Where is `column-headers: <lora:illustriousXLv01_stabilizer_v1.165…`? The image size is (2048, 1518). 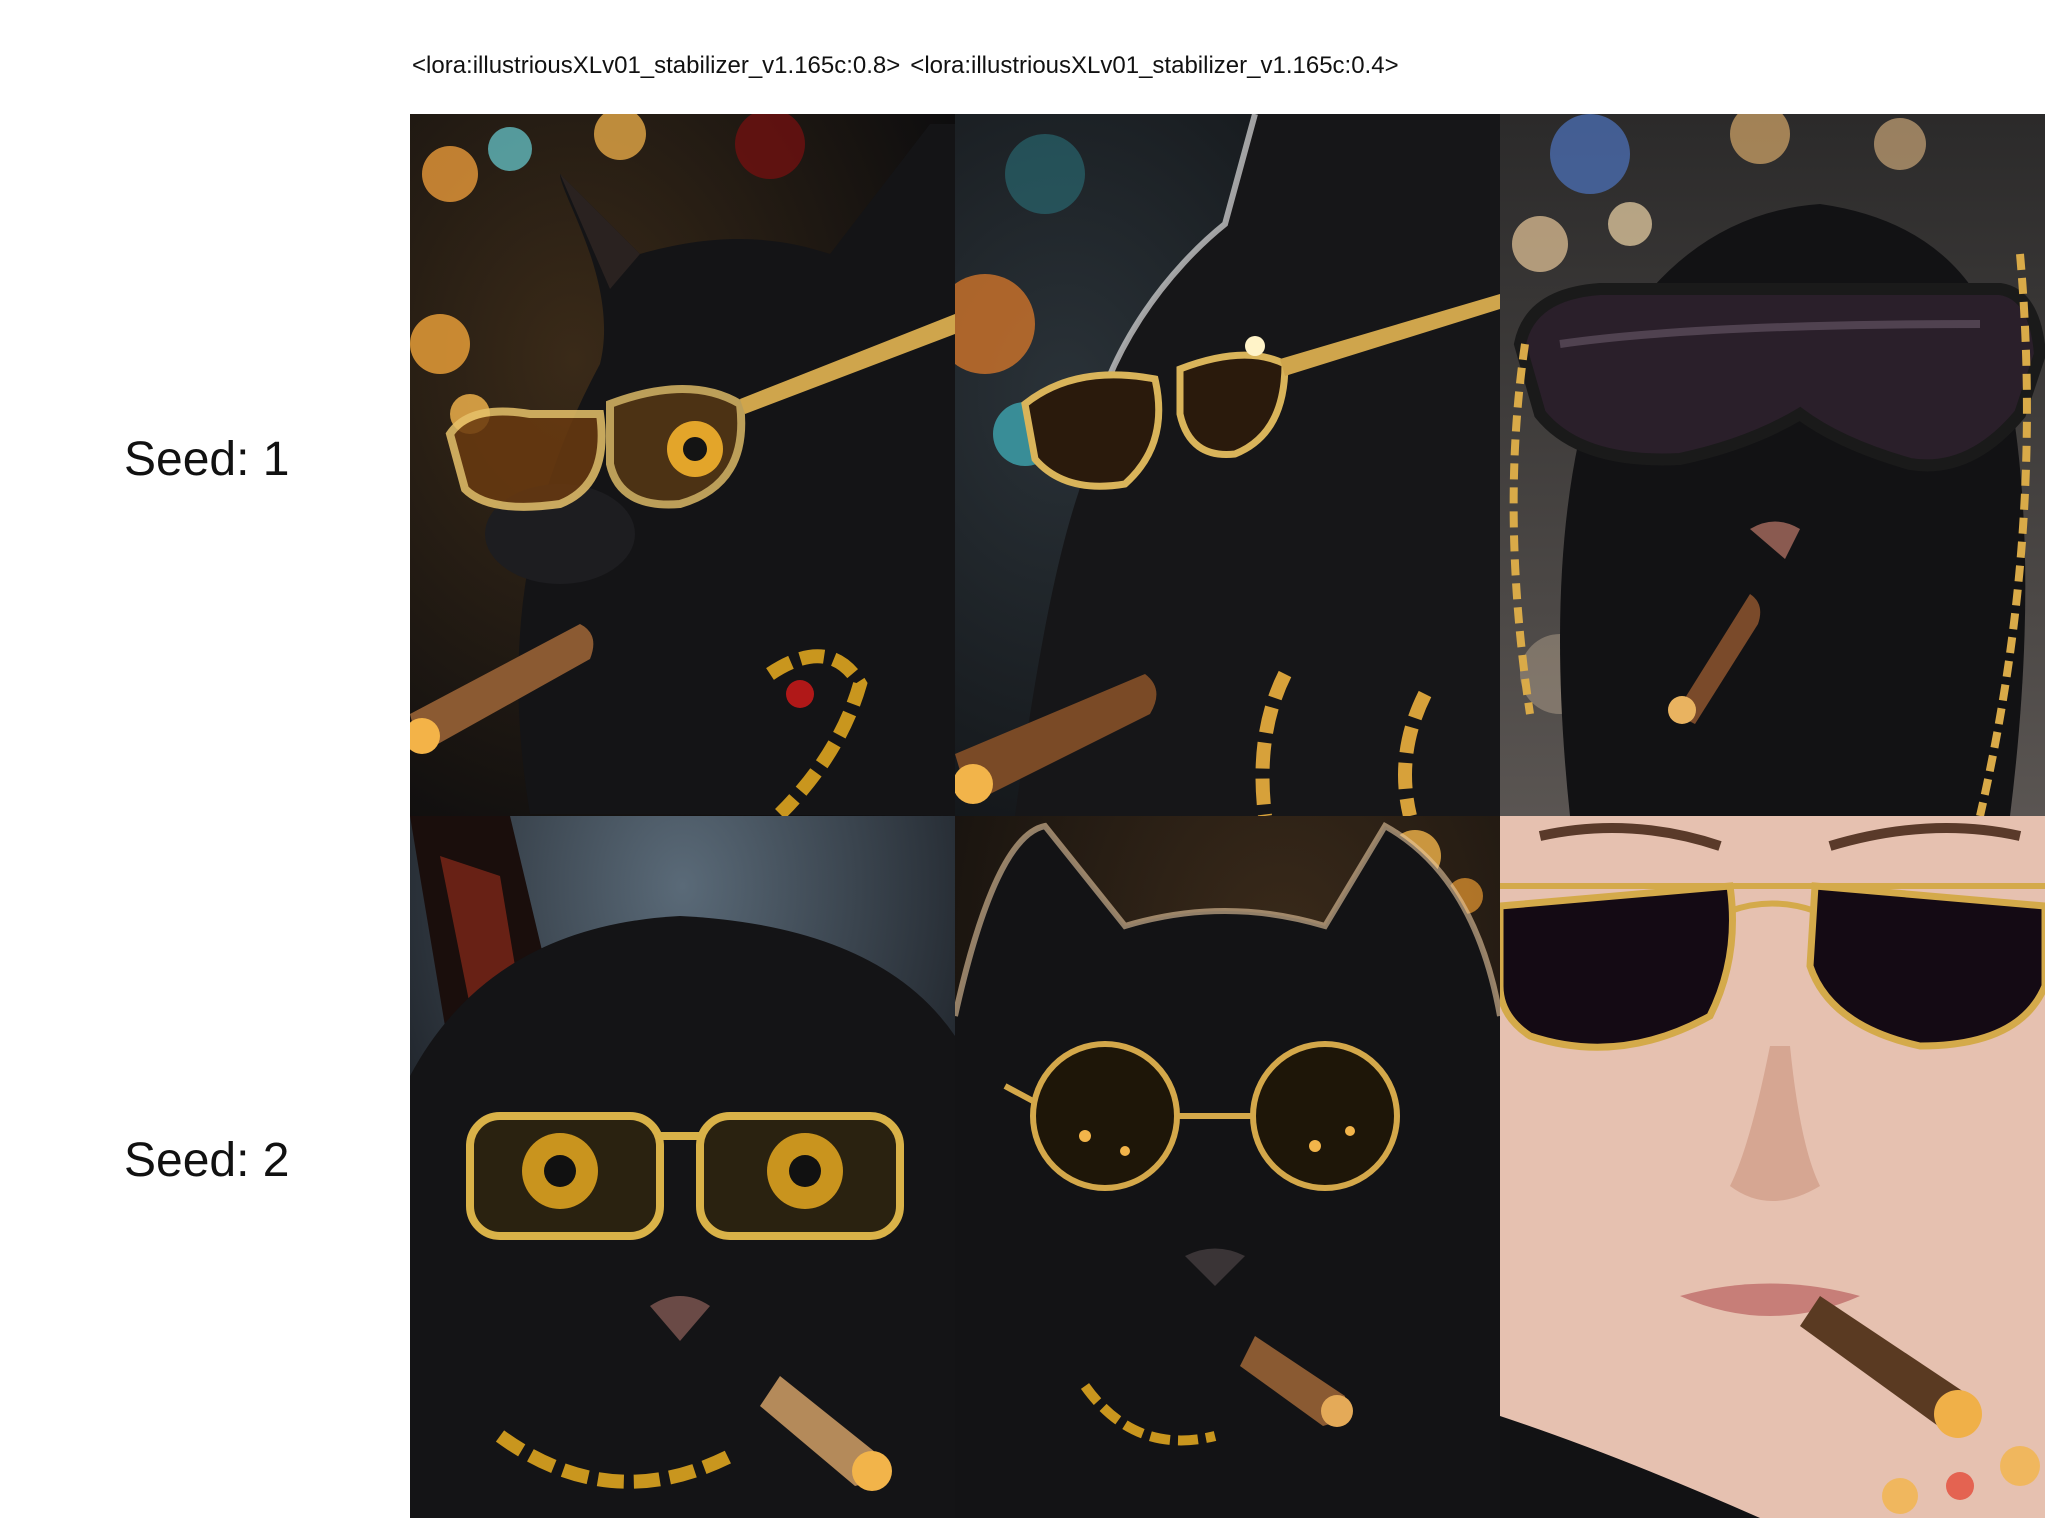
column-headers: <lora:illustriousXLv01_stabilizer_v1.165… is located at coordinates (910, 66).